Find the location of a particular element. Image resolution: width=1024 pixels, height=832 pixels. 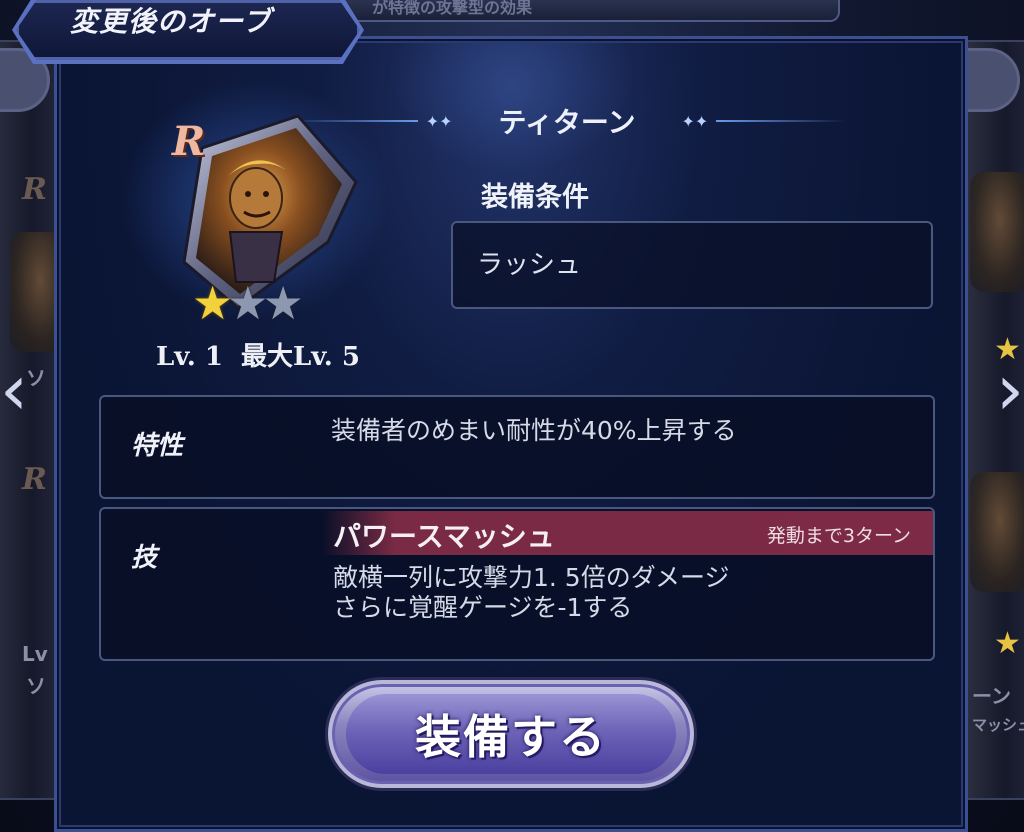

next-orb-star-icon-2: ★ is located at coordinates (1007, 643).